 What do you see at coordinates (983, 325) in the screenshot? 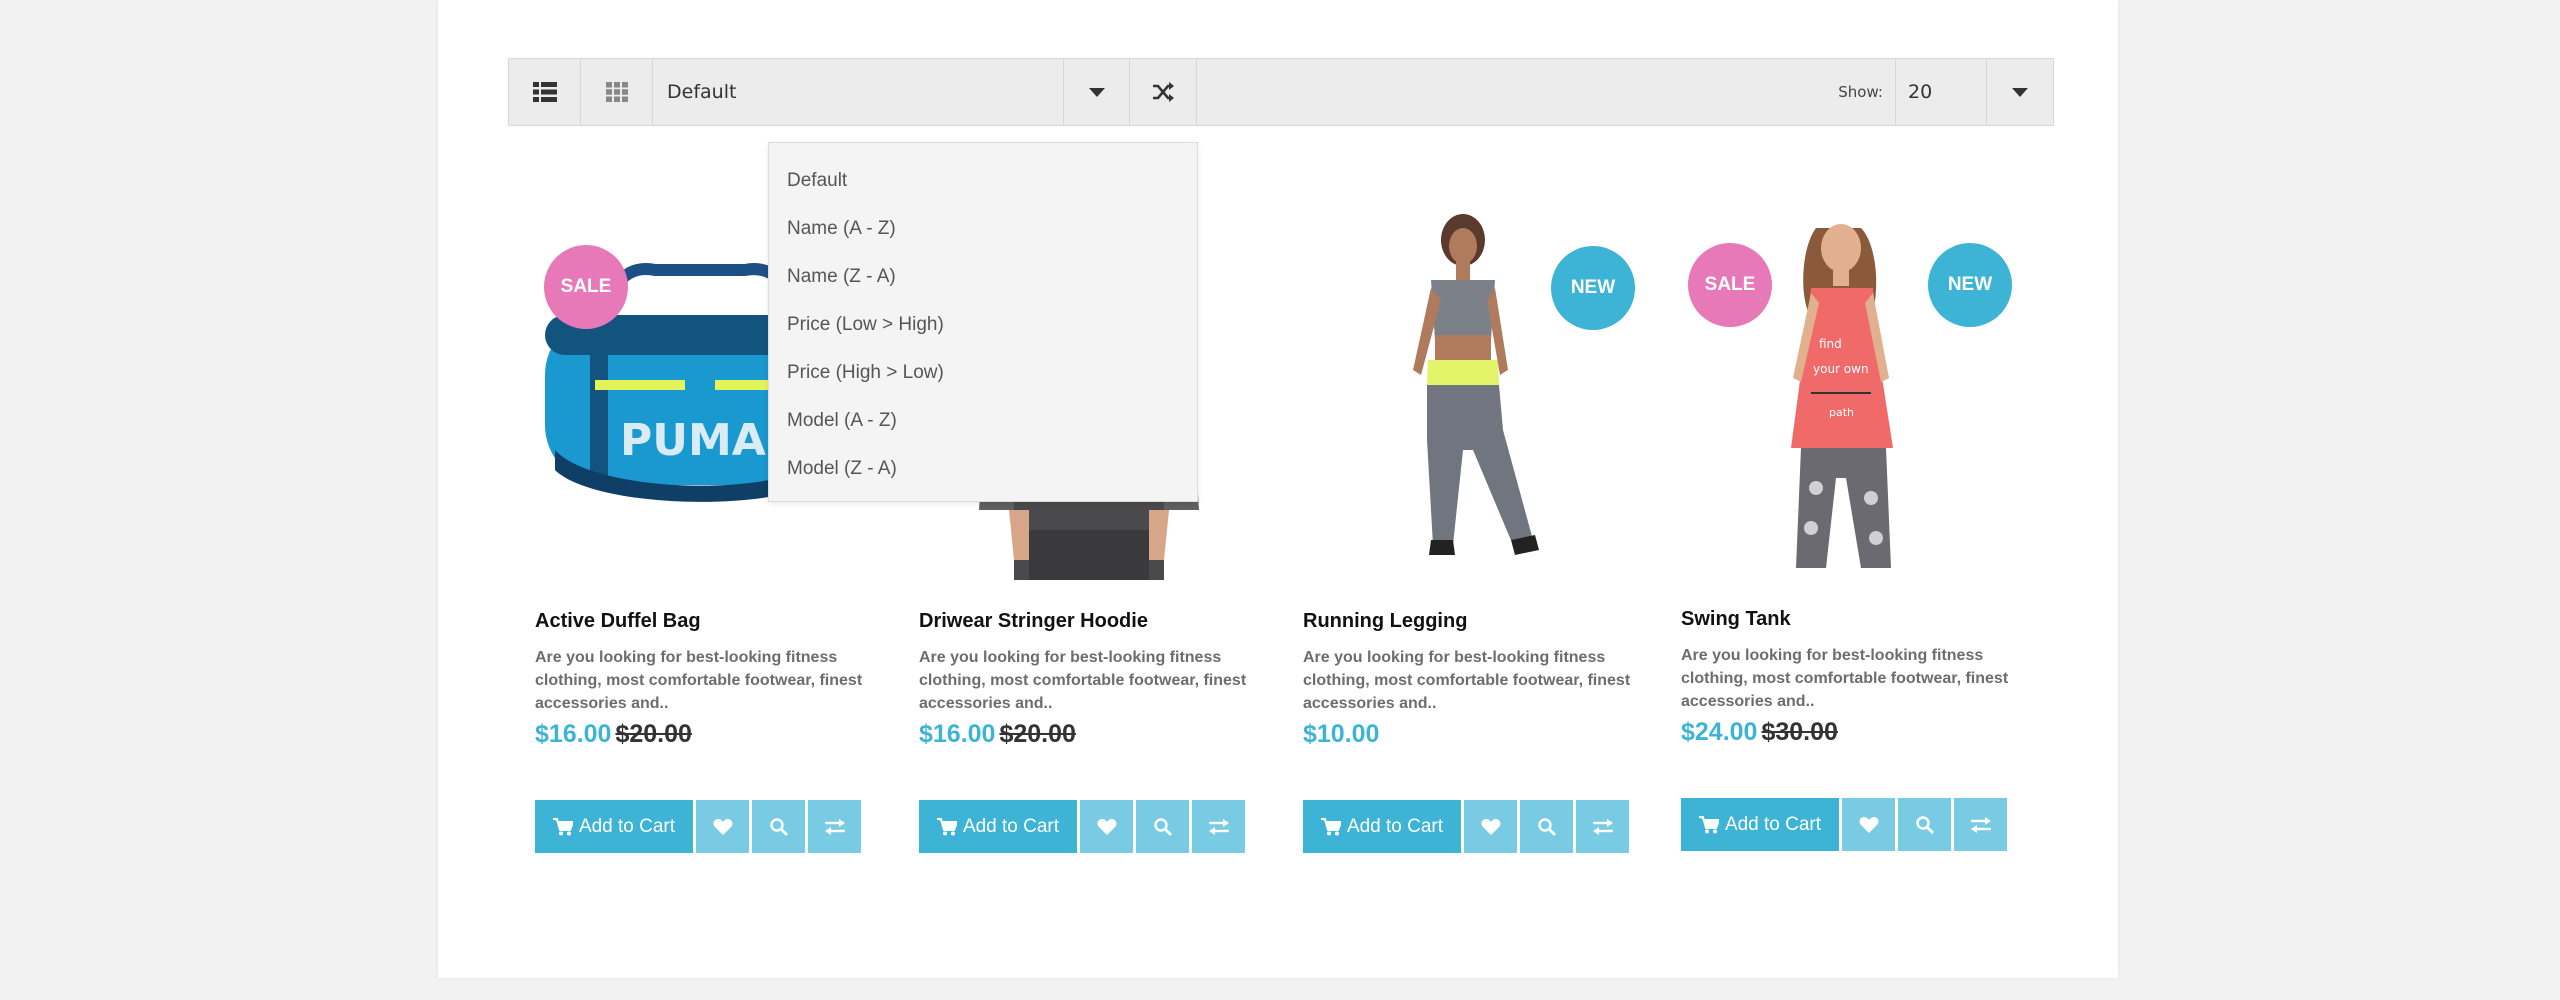
I see `sort-option-price-asc: Price (Low > High)` at bounding box center [983, 325].